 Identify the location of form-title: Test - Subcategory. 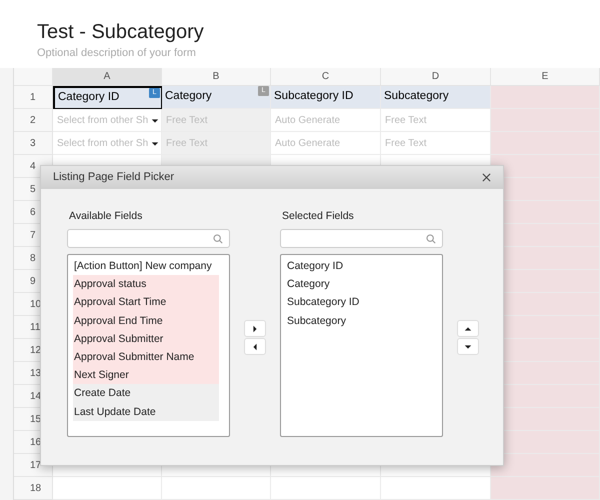
(121, 32).